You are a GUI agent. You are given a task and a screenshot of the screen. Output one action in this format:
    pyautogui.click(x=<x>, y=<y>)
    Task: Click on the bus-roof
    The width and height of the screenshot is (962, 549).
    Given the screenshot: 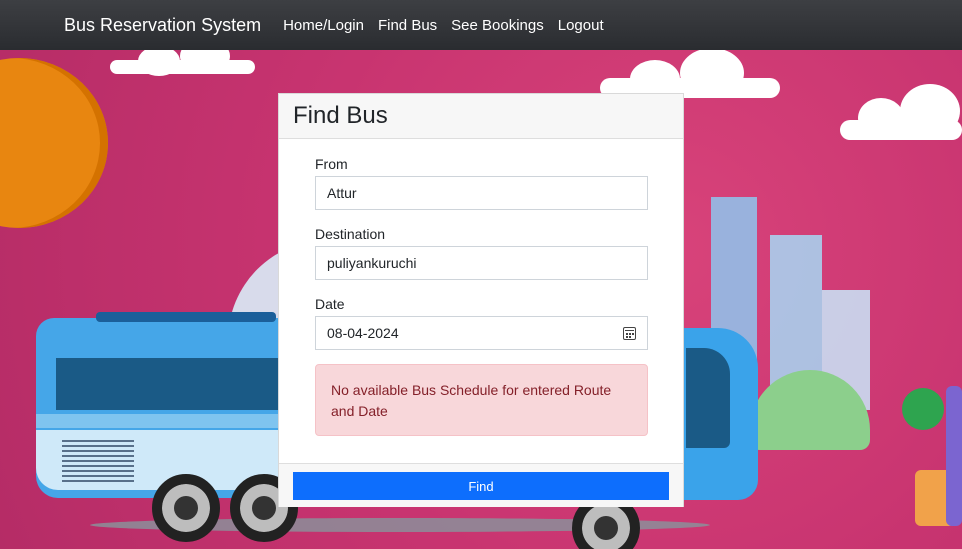 What is the action you would take?
    pyautogui.click(x=186, y=317)
    